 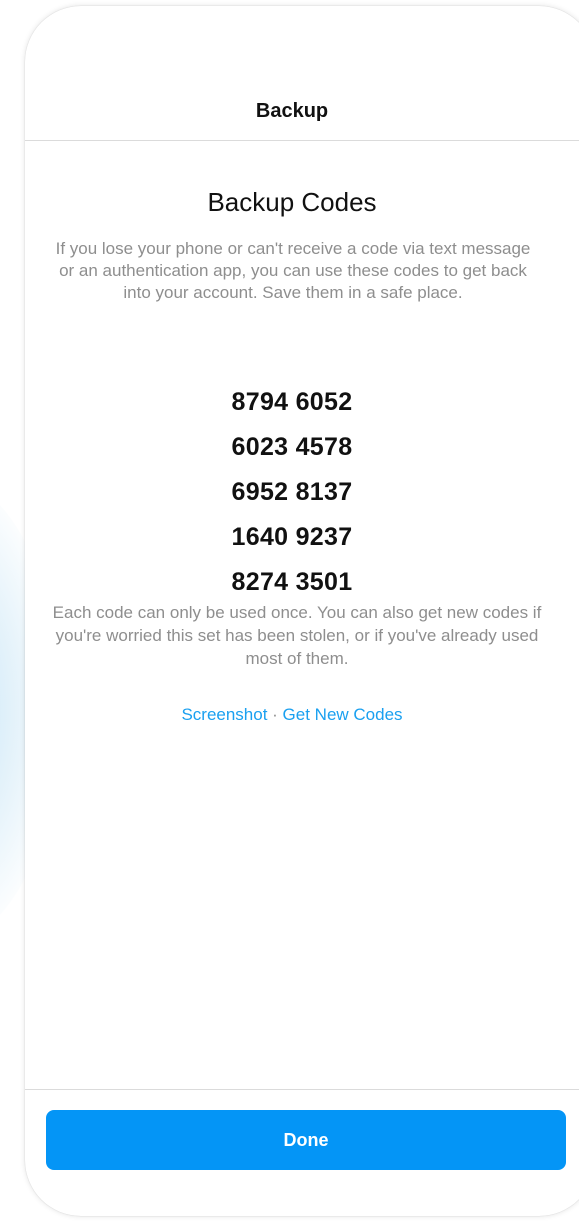 What do you see at coordinates (343, 714) in the screenshot?
I see `get-new-codes-link: Get New Codes` at bounding box center [343, 714].